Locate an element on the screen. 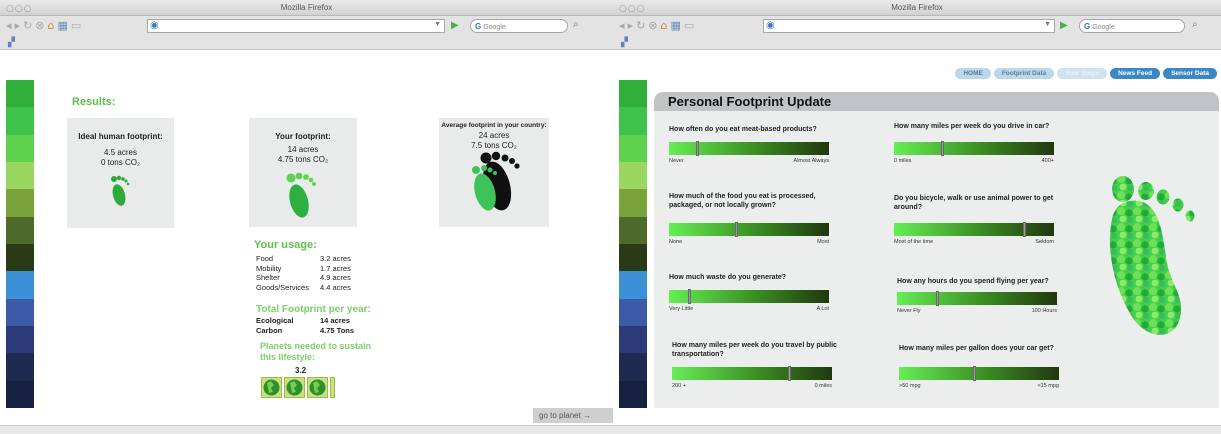 This screenshot has height=434, width=1221. nav-footprint-data: Footprint Data is located at coordinates (1024, 73).